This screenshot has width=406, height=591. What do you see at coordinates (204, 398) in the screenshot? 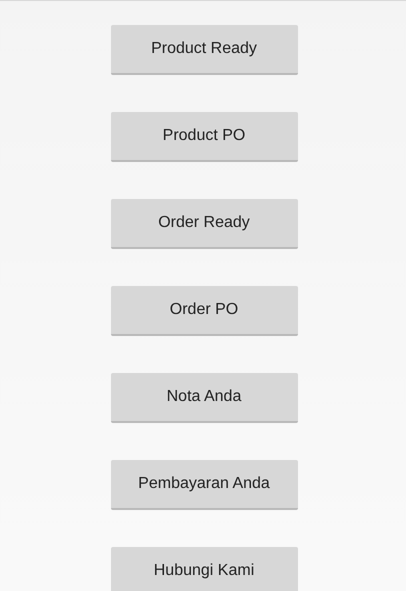
I see `menu-button: Nota Anda` at bounding box center [204, 398].